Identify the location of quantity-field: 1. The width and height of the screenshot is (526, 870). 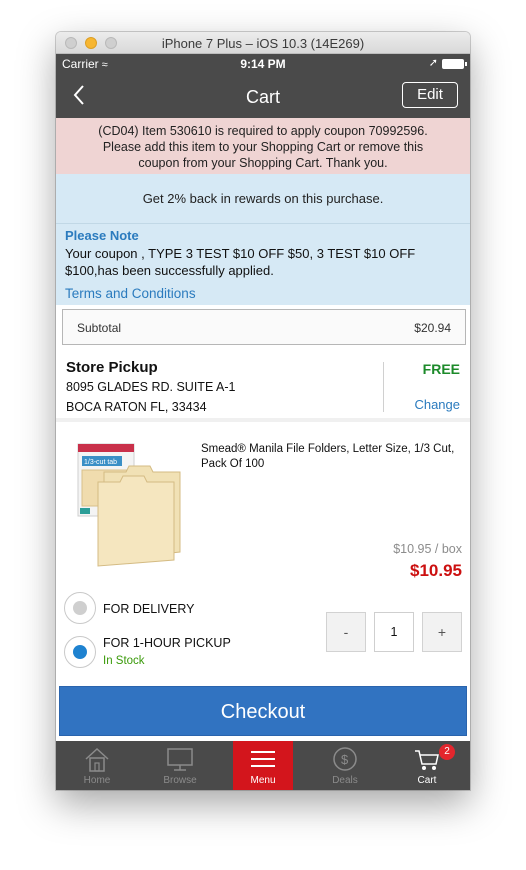
(394, 632).